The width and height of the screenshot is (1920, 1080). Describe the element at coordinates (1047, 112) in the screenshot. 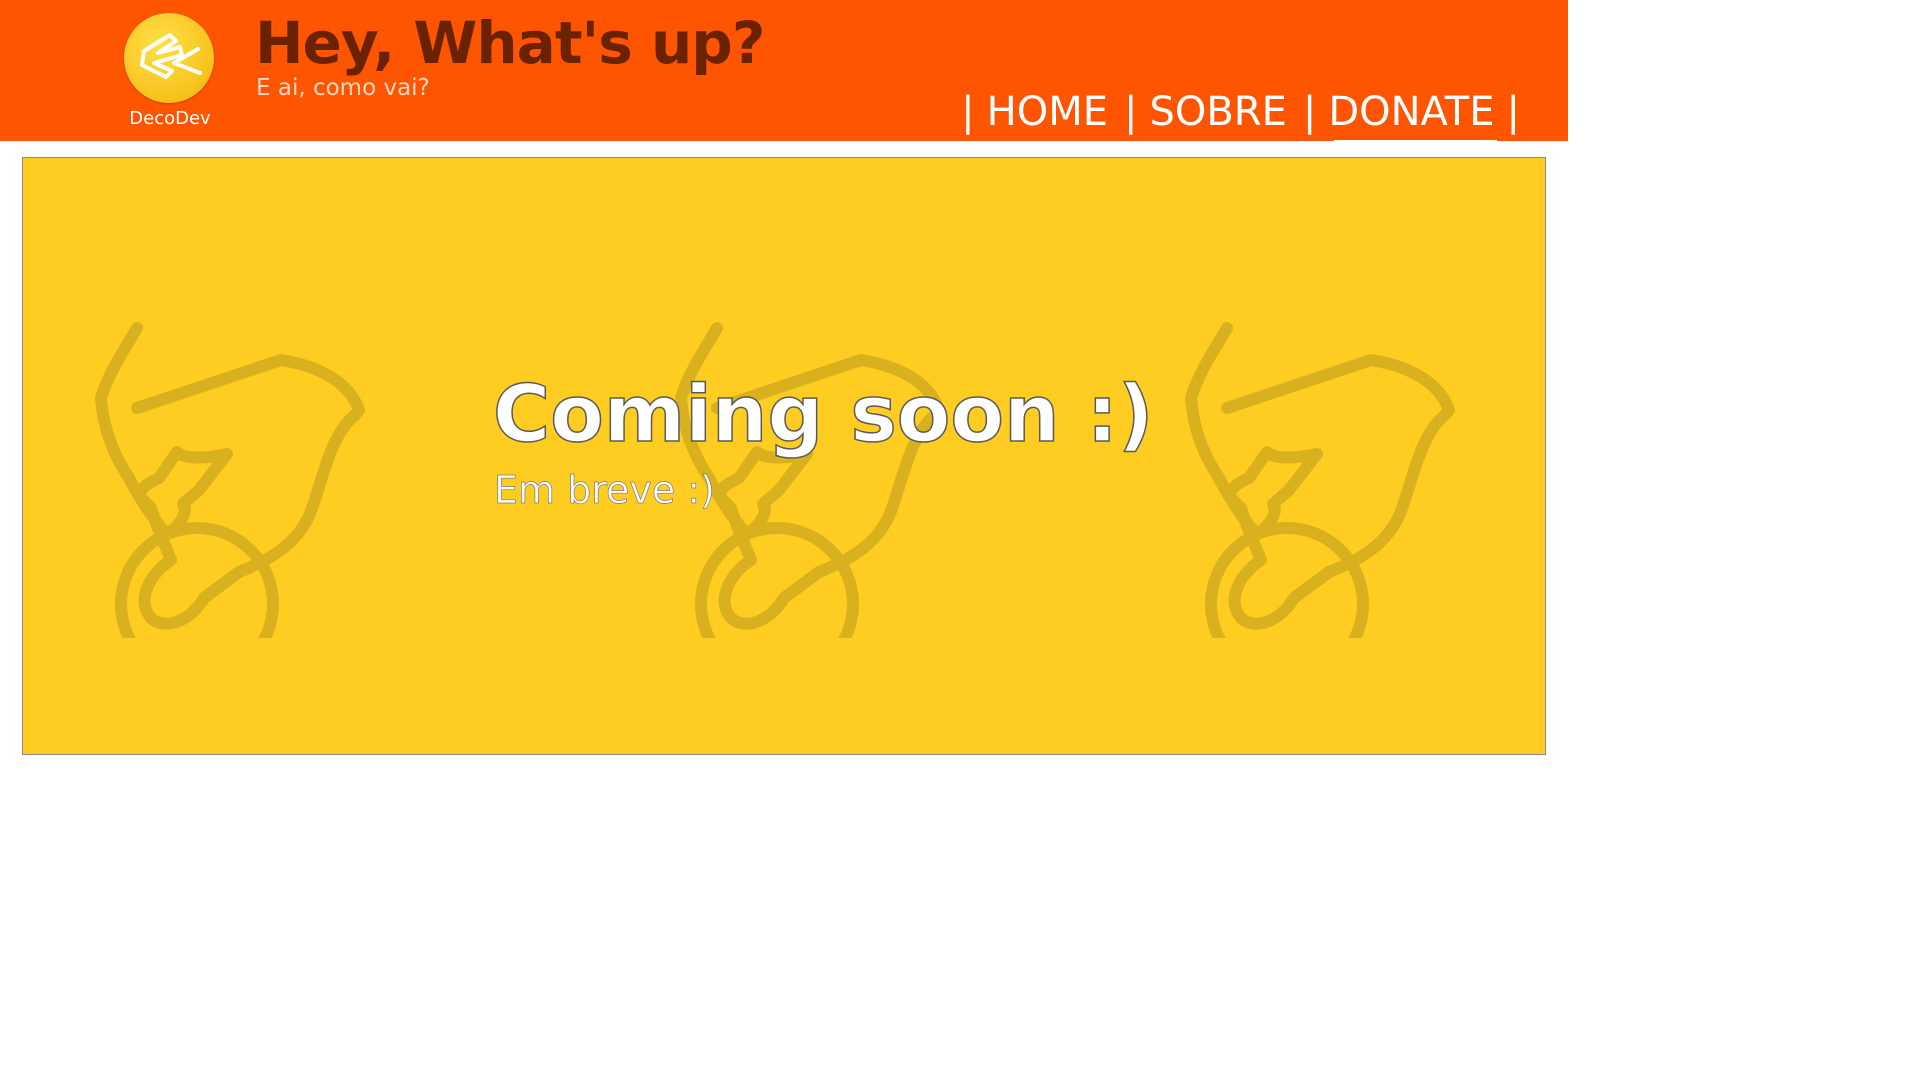

I see `nav-item-home: HOME` at that location.